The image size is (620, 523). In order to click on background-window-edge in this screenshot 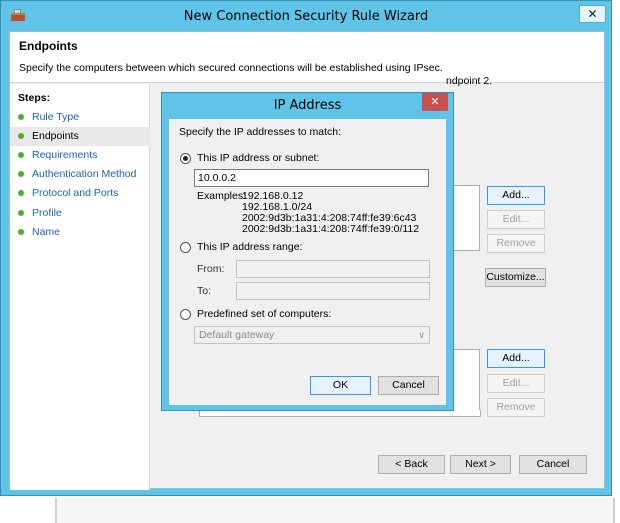, I will do `click(335, 510)`.